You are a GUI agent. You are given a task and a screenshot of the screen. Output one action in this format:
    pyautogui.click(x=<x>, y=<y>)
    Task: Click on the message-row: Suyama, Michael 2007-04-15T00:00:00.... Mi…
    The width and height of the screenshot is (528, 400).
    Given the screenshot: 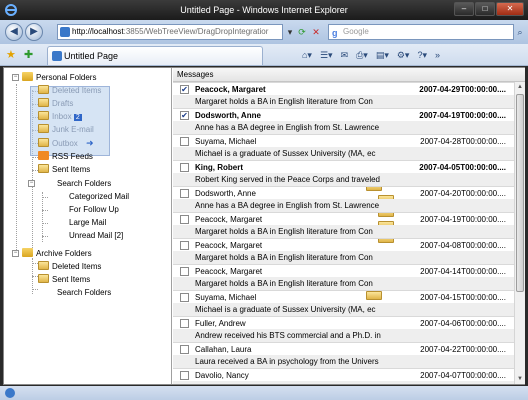 What is the action you would take?
    pyautogui.click(x=343, y=303)
    